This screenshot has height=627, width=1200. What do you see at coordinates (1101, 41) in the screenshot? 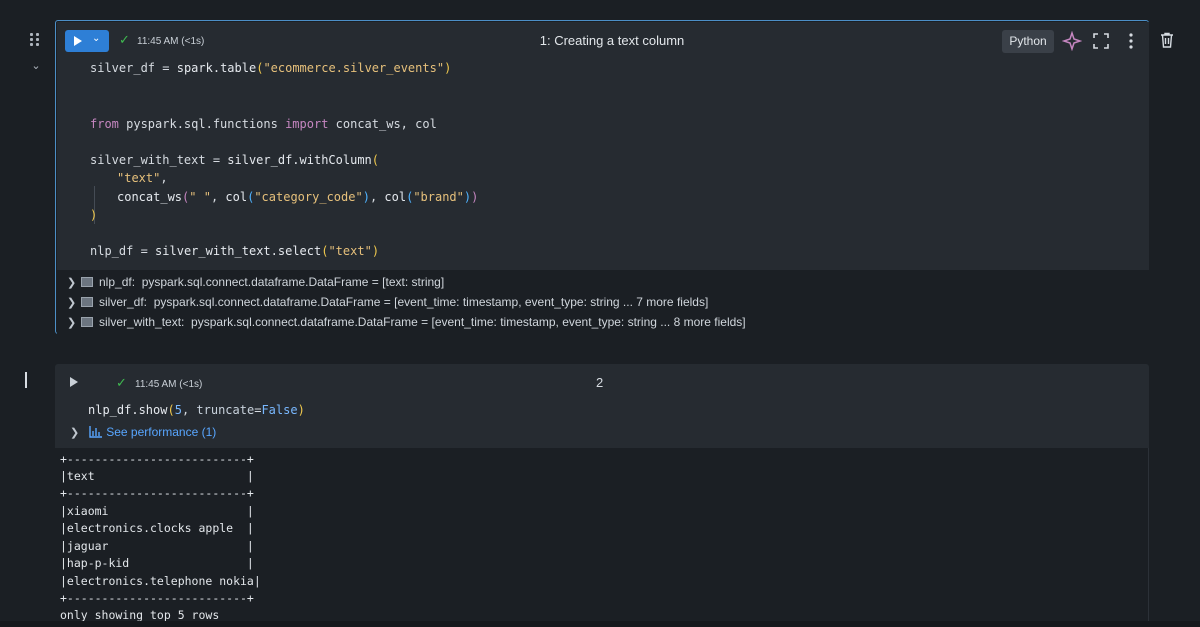
I see `expand-icon` at bounding box center [1101, 41].